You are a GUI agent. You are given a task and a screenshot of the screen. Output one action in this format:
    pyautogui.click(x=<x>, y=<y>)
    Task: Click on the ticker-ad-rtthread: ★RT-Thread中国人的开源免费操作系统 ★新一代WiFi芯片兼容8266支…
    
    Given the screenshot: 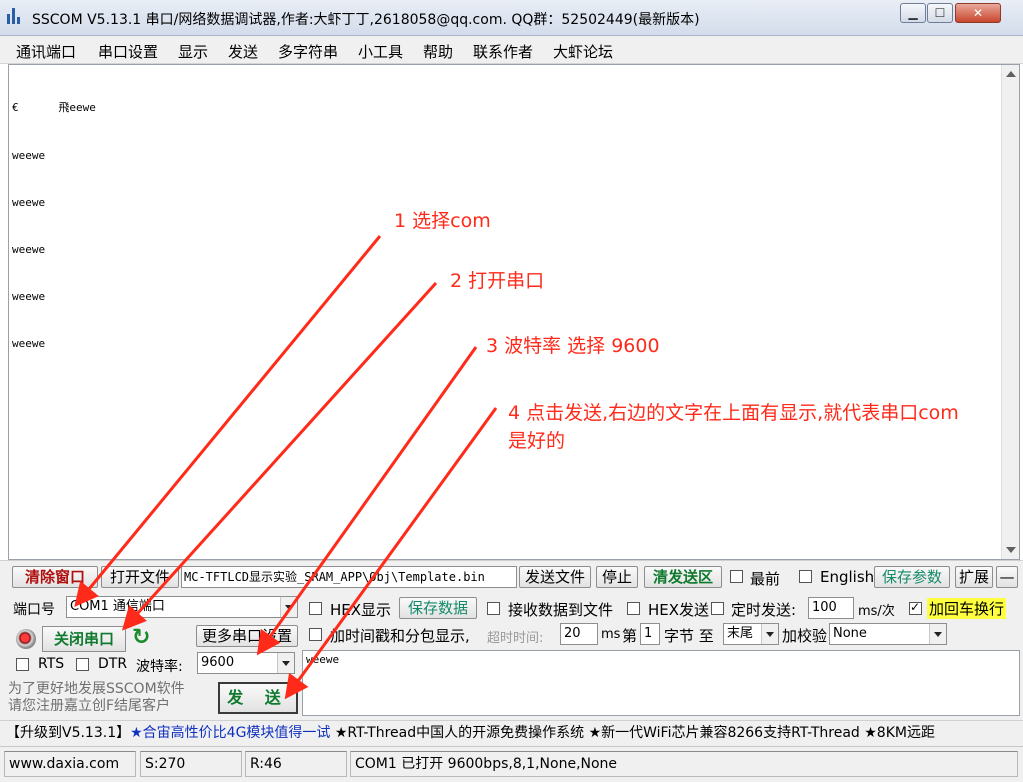 What is the action you would take?
    pyautogui.click(x=632, y=733)
    